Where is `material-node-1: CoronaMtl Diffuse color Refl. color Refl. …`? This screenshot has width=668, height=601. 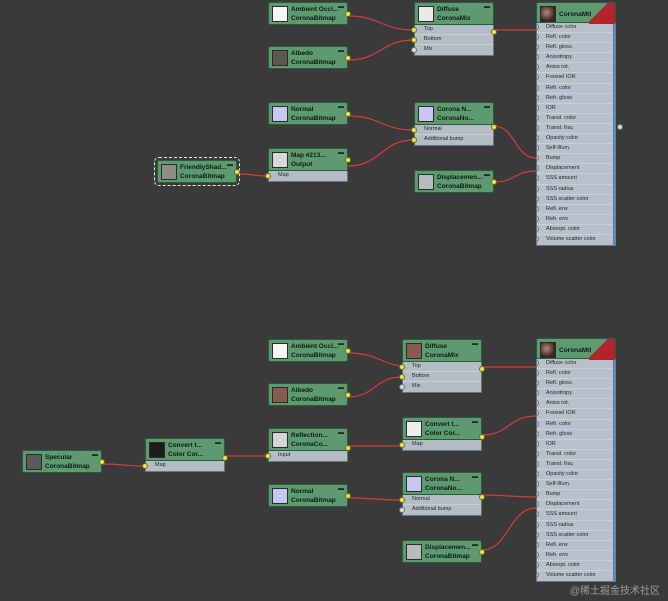 material-node-1: CoronaMtl Diffuse color Refl. color Refl. … is located at coordinates (579, 124).